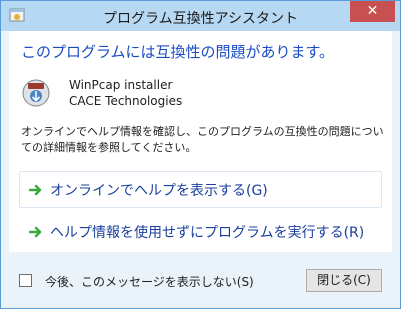  I want to click on dont-show-again-label: 今後、このメッセージを表示しない(S), so click(149, 281).